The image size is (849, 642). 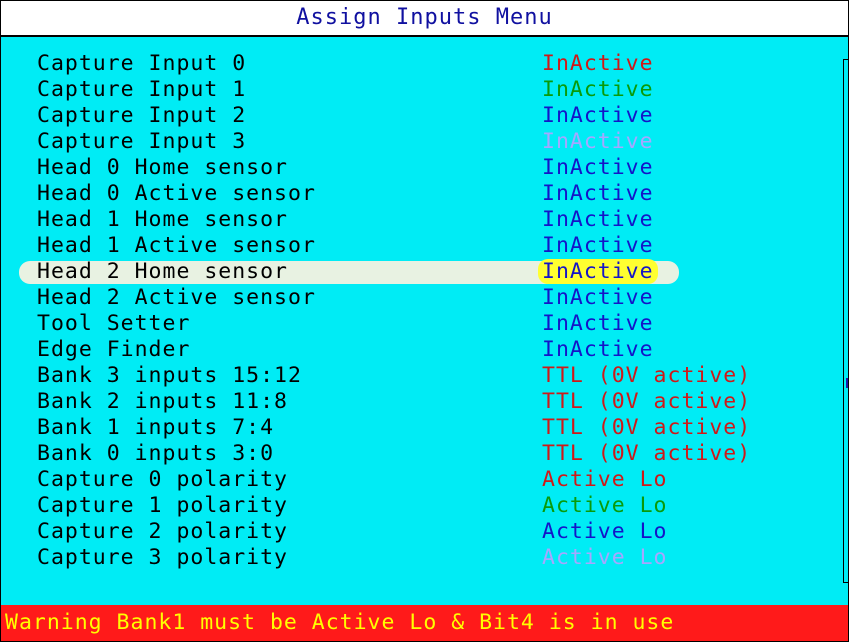 I want to click on menu-row: Capture Input 2 InActive, so click(x=424, y=116).